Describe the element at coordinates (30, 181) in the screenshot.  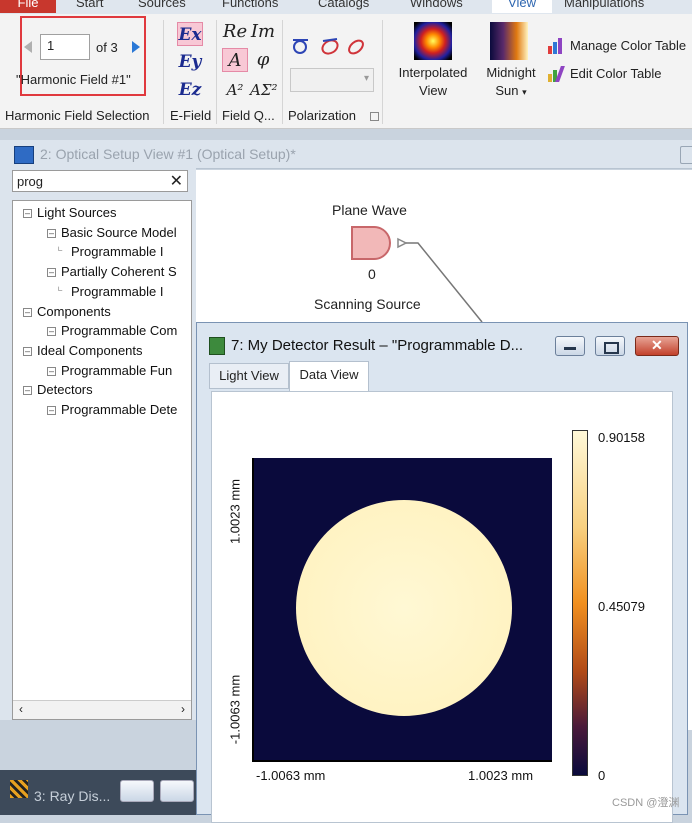
I see `search-value: prog` at that location.